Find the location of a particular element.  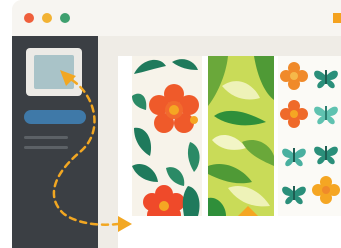

butterfly-pattern-tile is located at coordinates (309, 136).